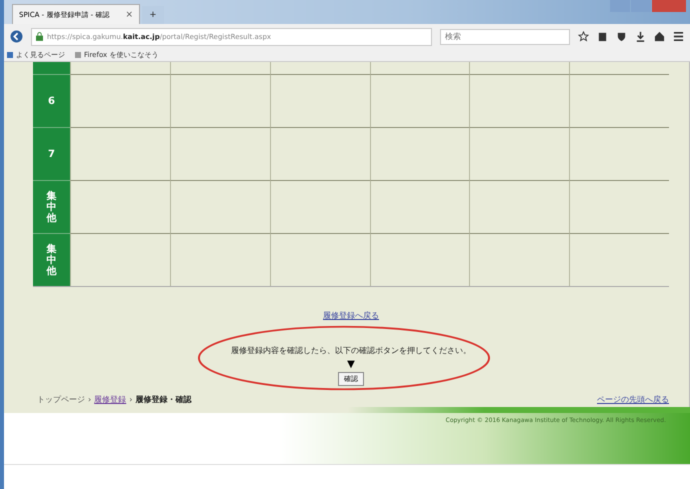 This screenshot has width=690, height=489. Describe the element at coordinates (351, 350) in the screenshot. I see `instruction-text: 履修登録内容を確認したら、以下の確認ボタンを押してください。` at that location.